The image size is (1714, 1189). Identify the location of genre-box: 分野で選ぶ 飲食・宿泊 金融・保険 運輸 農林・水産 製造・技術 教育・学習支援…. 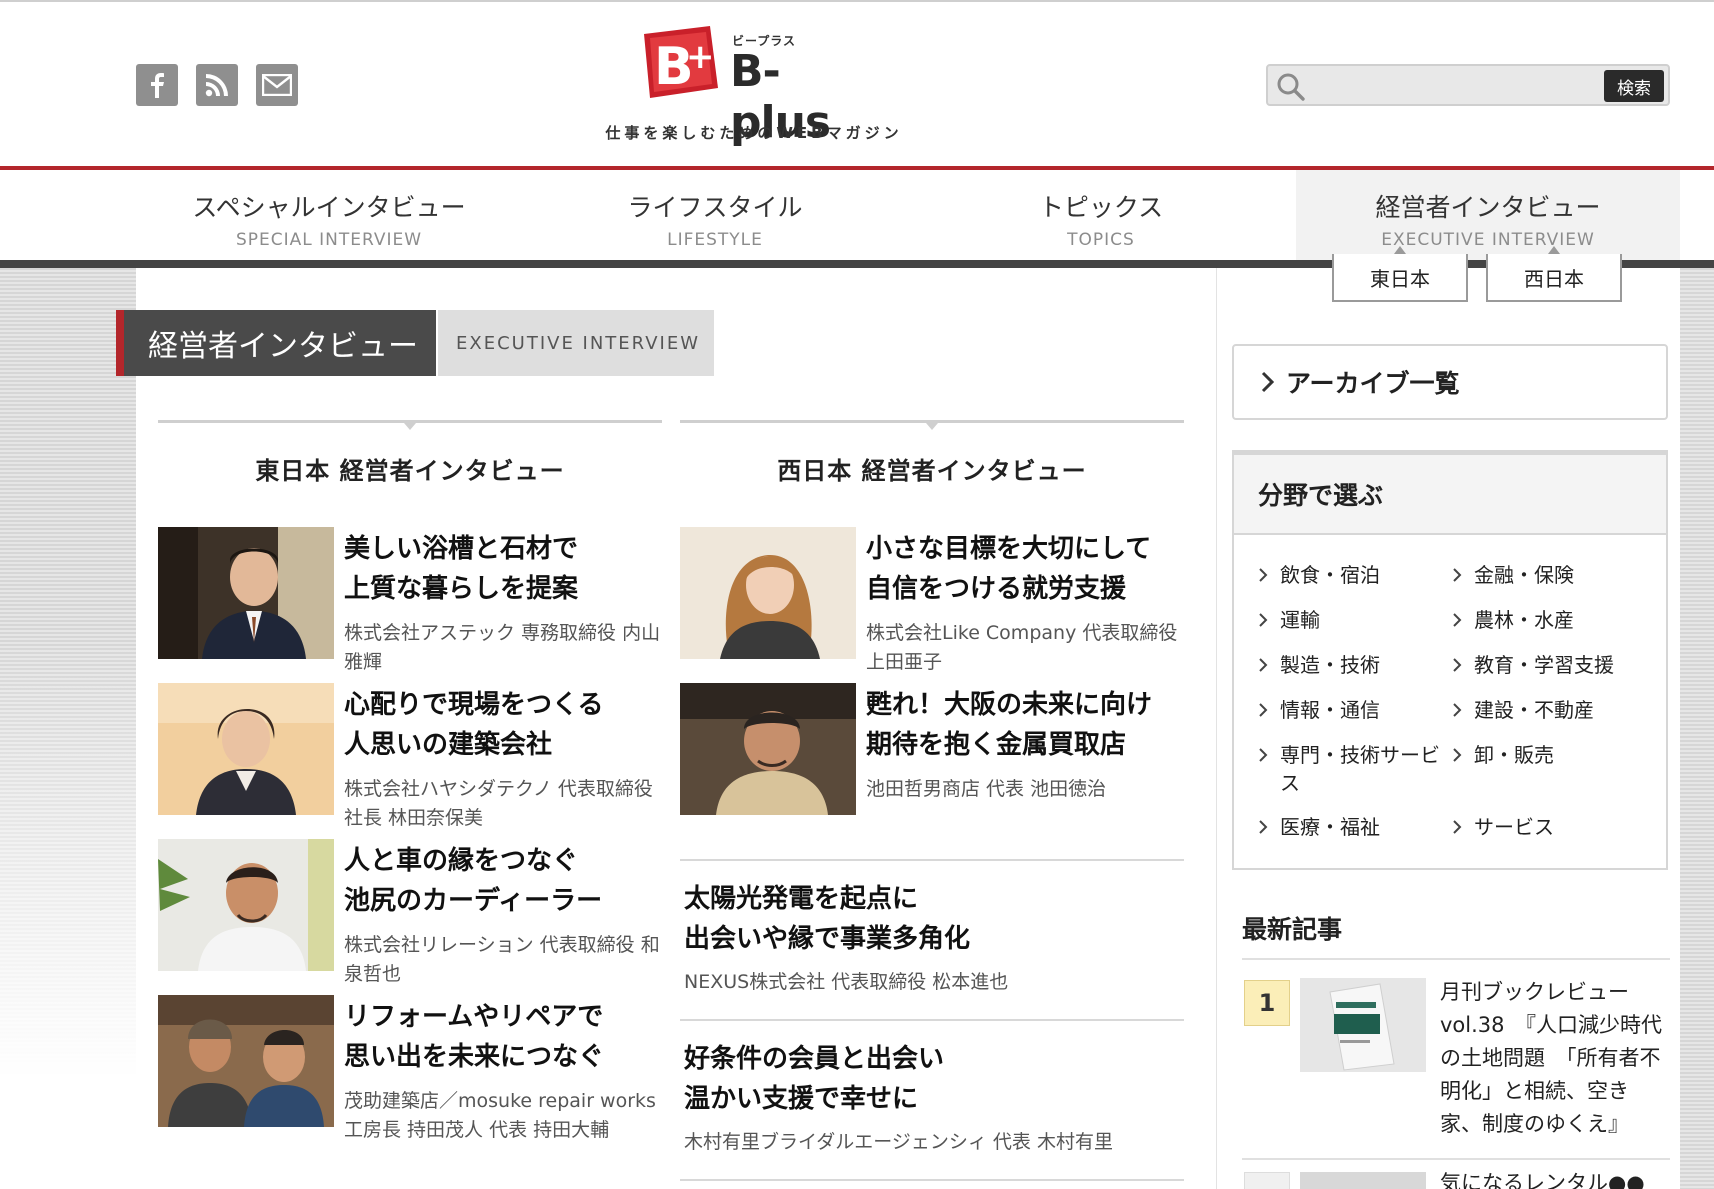
(1450, 660).